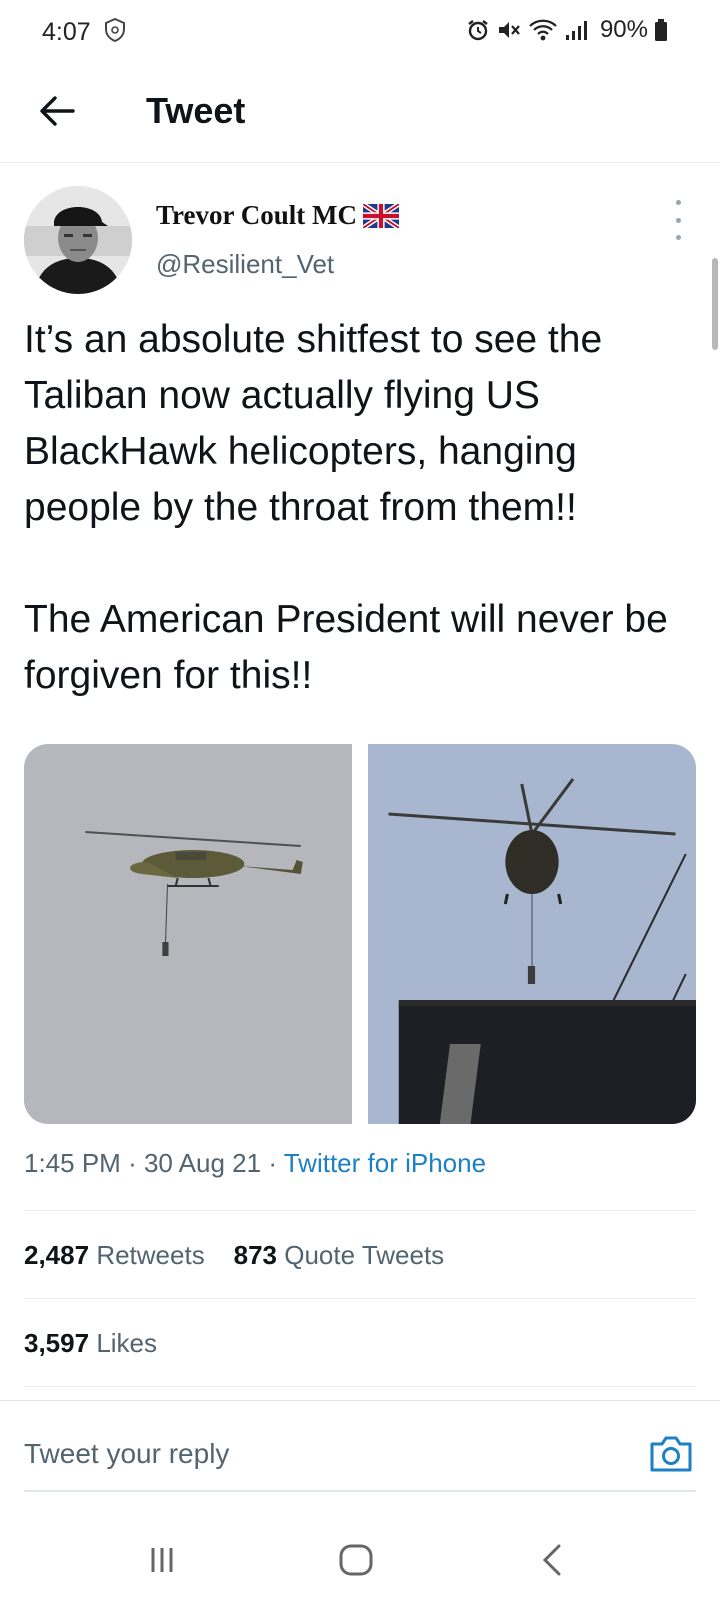  I want to click on quote-tweets-label: Quote Tweets, so click(364, 1255).